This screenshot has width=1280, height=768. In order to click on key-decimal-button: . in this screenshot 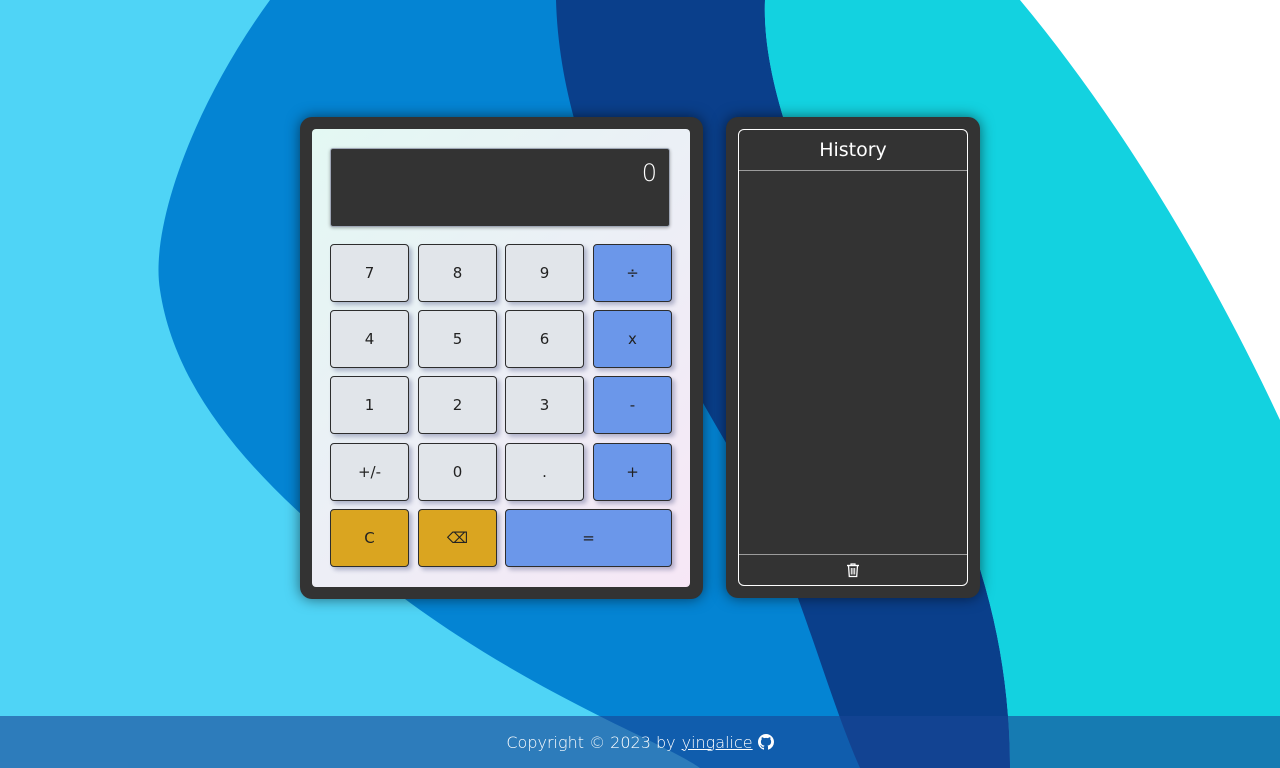, I will do `click(544, 472)`.